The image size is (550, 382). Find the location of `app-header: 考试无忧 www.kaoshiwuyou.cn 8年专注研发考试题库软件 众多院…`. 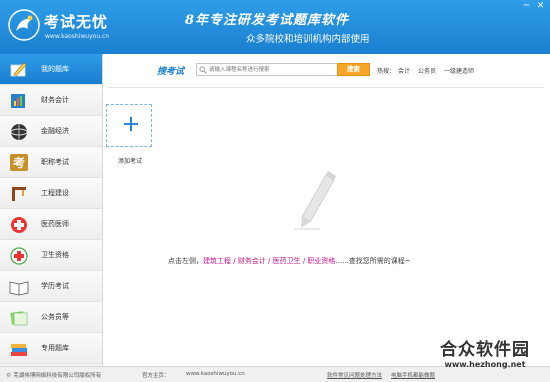

app-header: 考试无忧 www.kaoshiwuyou.cn 8年专注研发考试题库软件 众多院… is located at coordinates (275, 27).